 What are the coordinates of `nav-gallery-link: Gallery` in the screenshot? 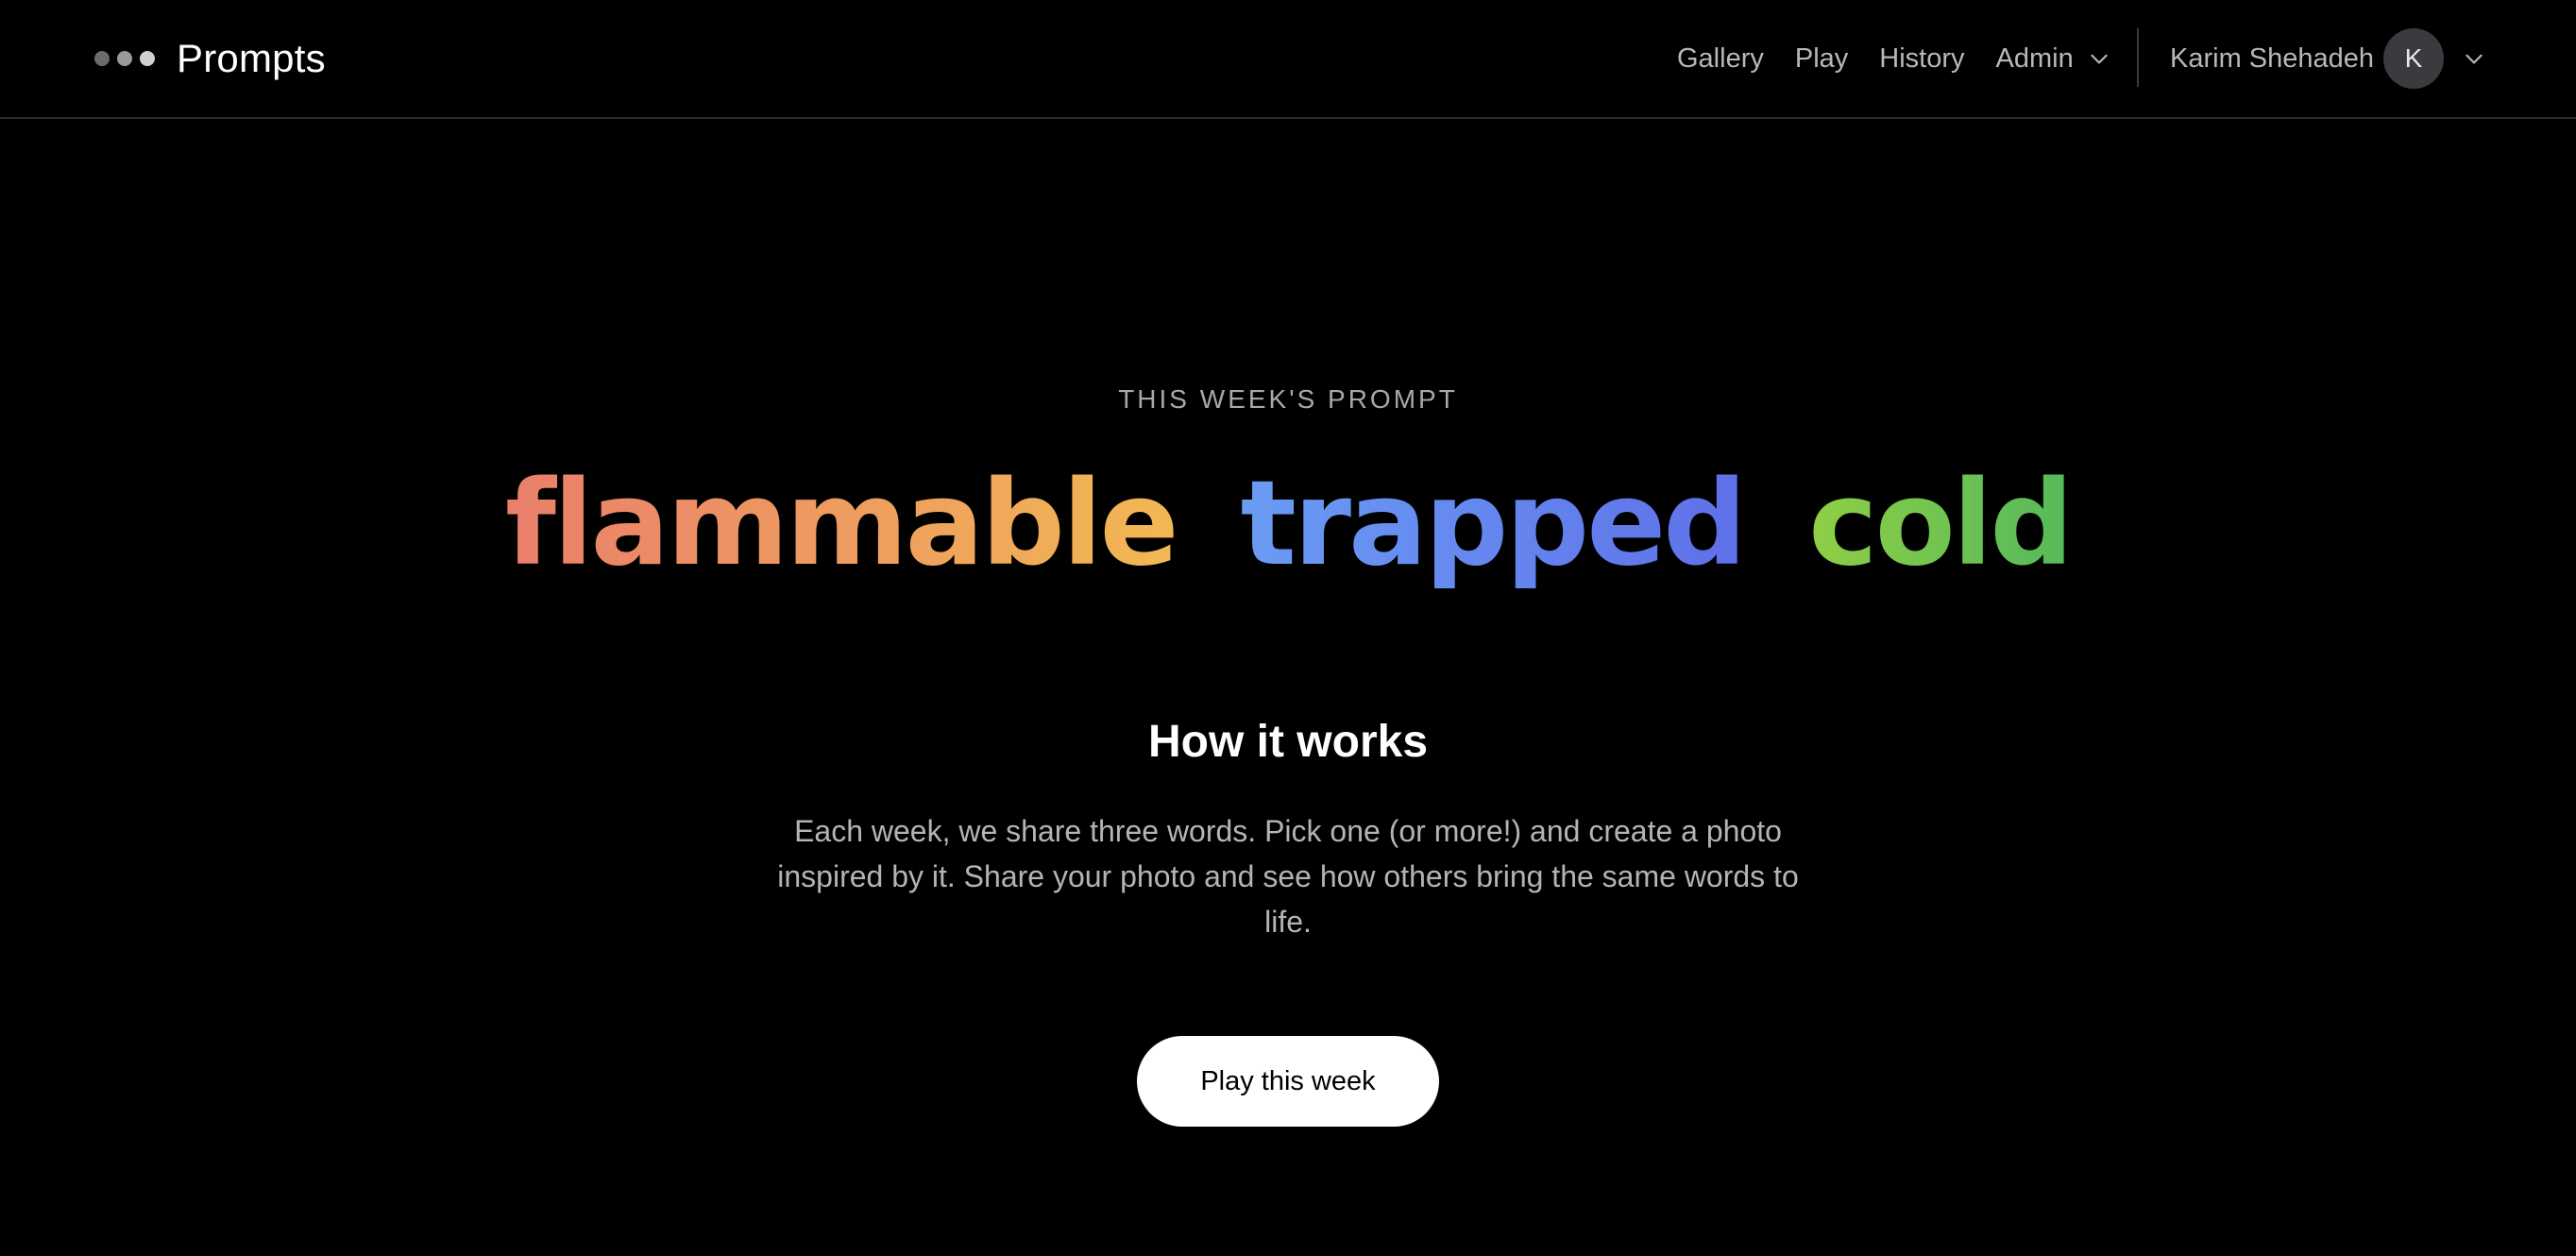 It's located at (1720, 59).